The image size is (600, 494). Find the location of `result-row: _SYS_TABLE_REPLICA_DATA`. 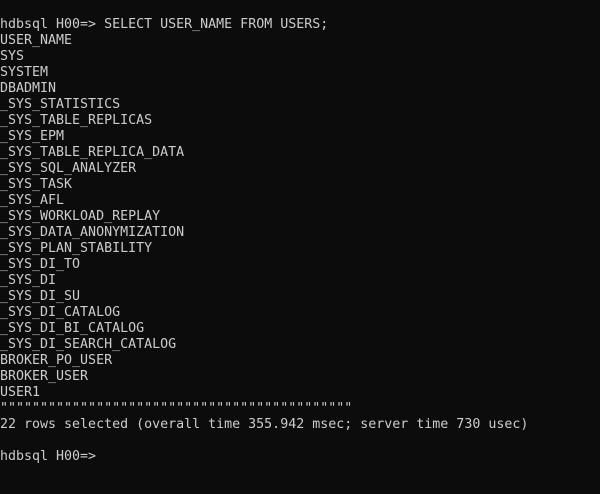

result-row: _SYS_TABLE_REPLICA_DATA is located at coordinates (92, 152).